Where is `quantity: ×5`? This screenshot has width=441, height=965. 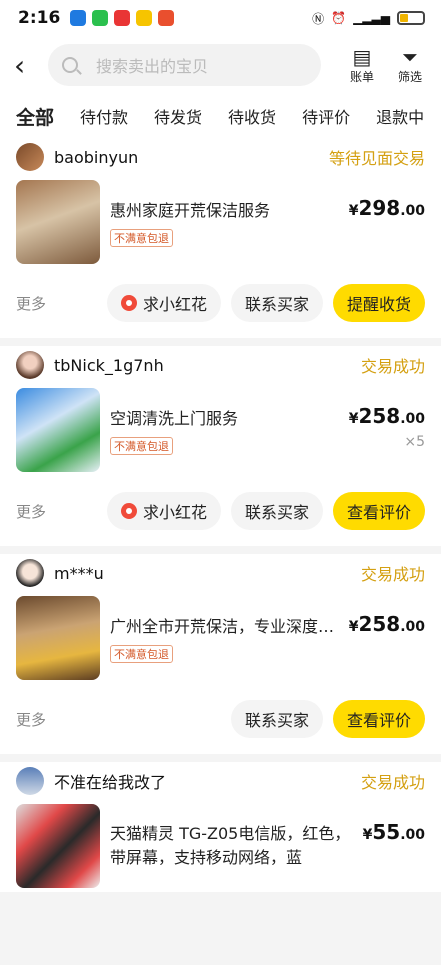 quantity: ×5 is located at coordinates (414, 442).